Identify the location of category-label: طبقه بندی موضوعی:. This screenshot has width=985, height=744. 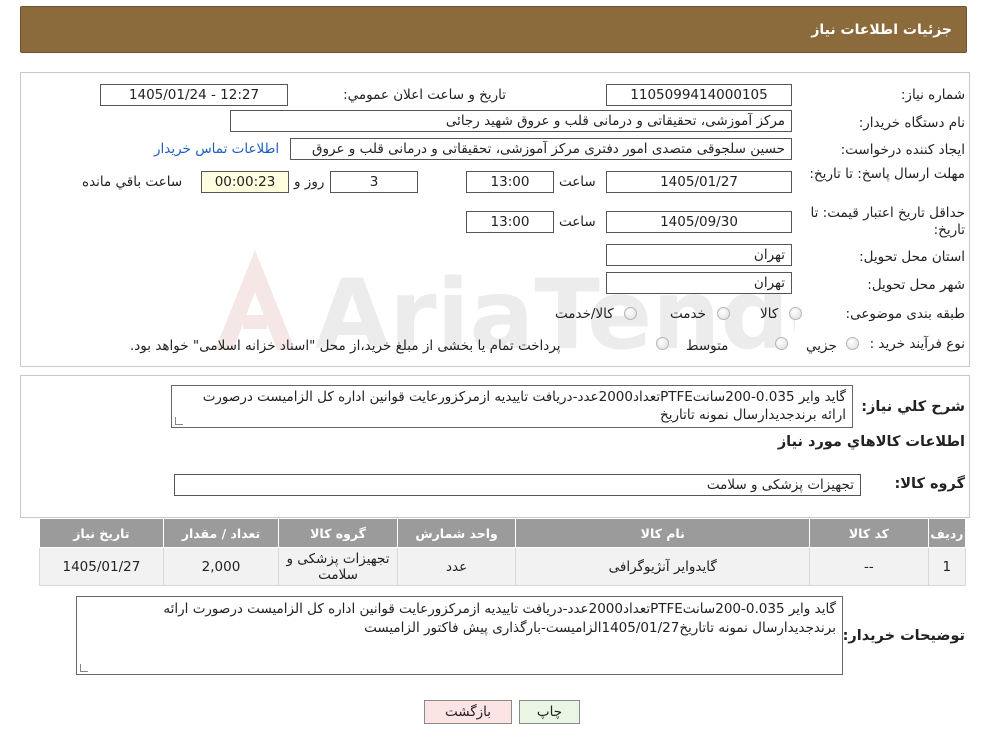
(905, 314).